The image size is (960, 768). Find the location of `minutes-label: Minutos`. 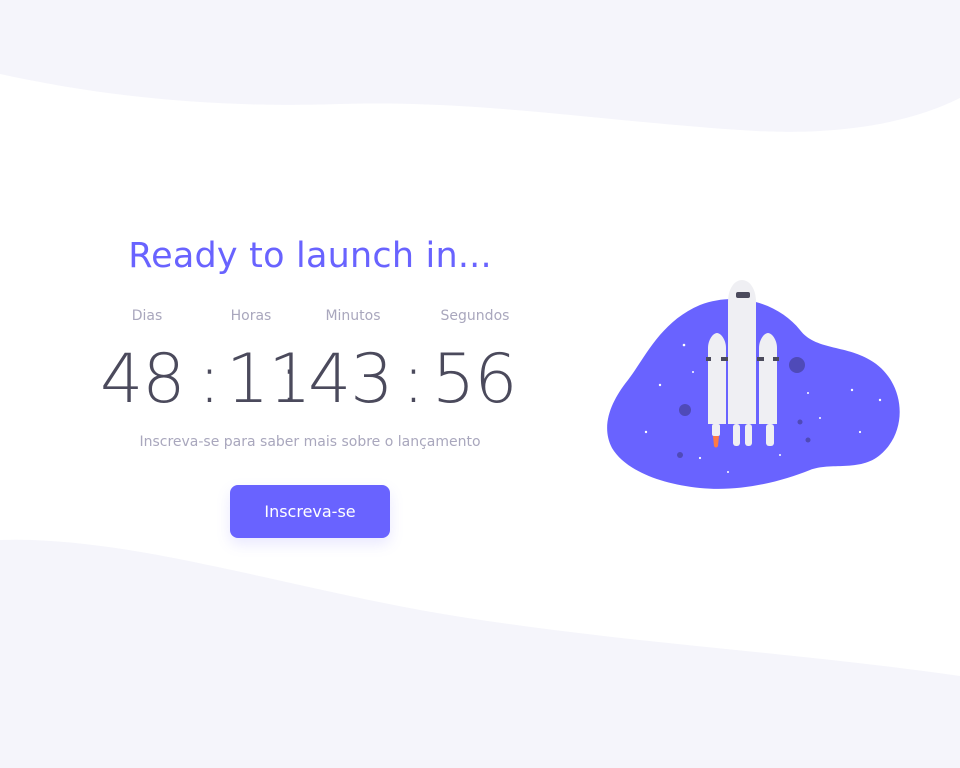

minutes-label: Minutos is located at coordinates (353, 316).